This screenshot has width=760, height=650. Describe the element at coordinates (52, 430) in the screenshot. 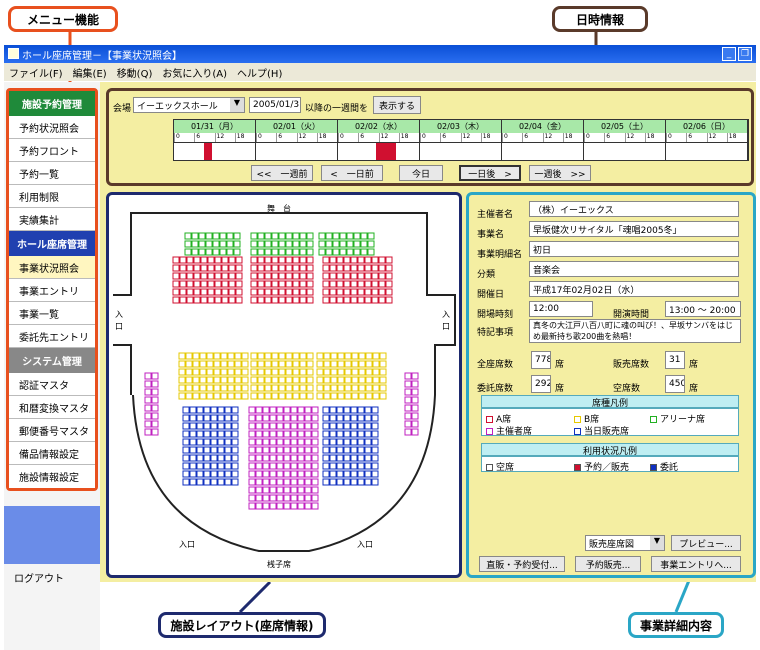

I see `sidebar-item-postal-master: 郵便番号マスタ` at that location.